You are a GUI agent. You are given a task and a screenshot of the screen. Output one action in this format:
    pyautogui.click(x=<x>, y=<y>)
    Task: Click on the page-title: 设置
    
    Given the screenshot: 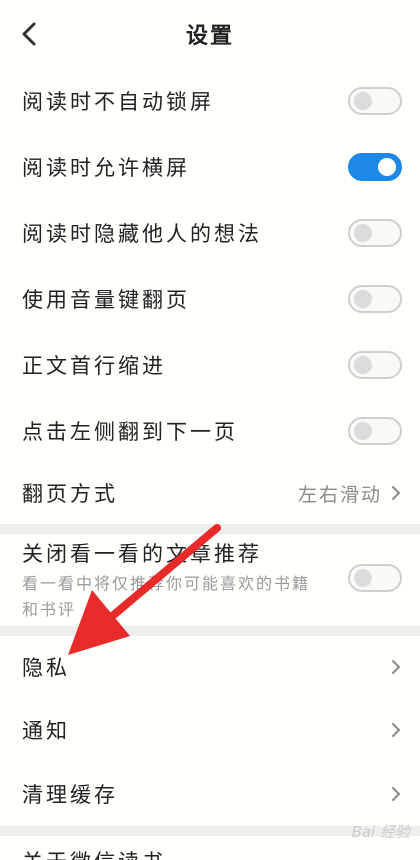 What is the action you would take?
    pyautogui.click(x=209, y=36)
    